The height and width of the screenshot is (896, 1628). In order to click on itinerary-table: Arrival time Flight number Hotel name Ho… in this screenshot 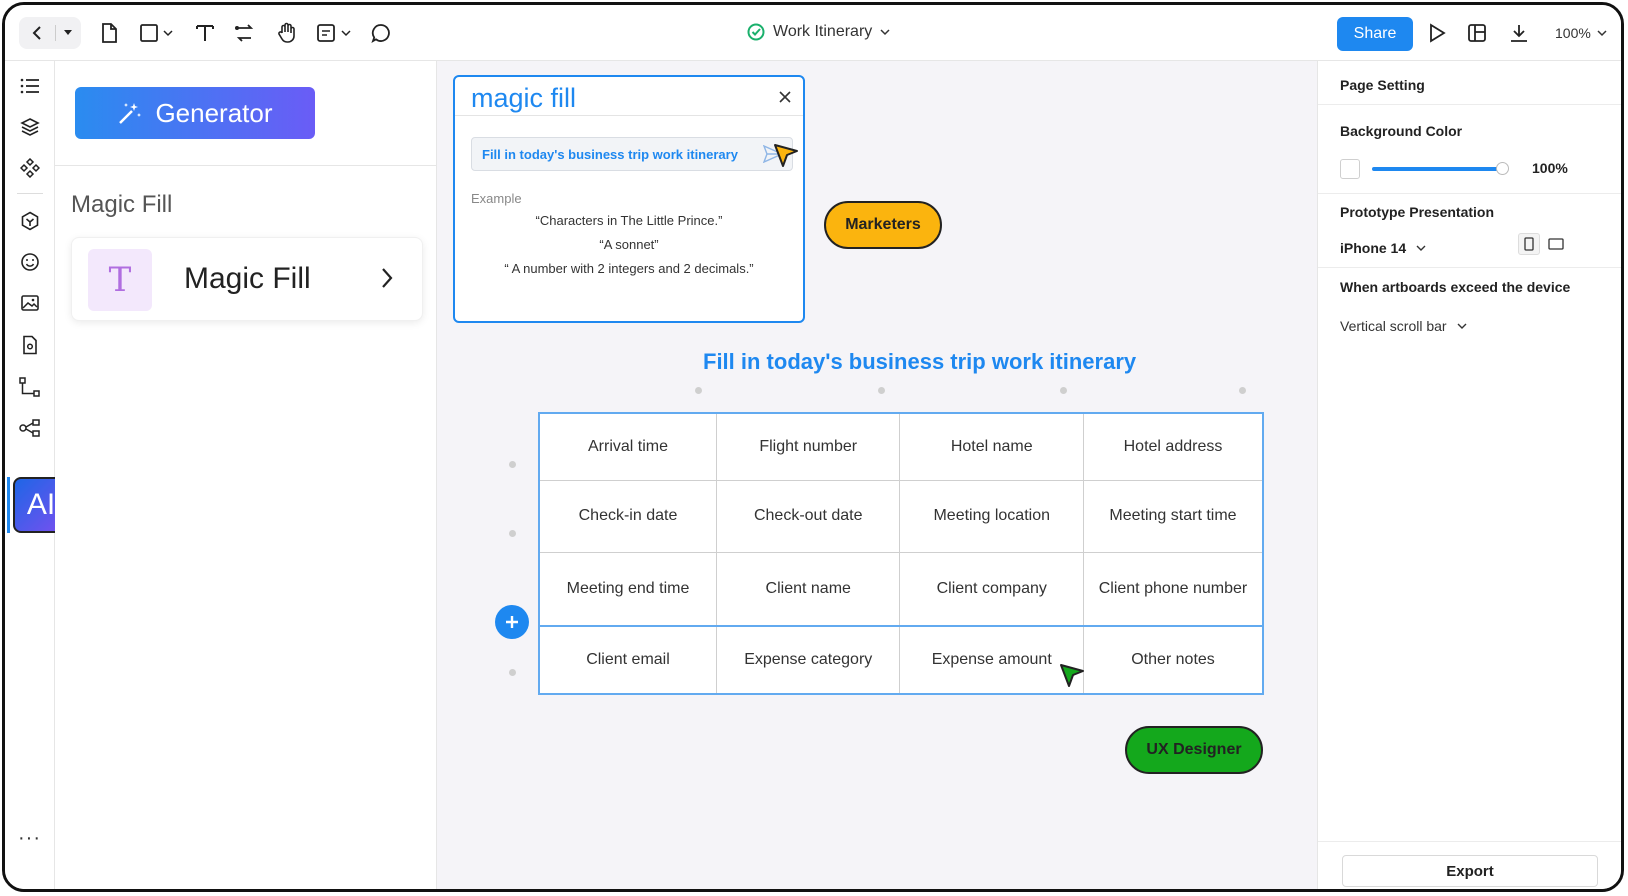, I will do `click(901, 553)`.